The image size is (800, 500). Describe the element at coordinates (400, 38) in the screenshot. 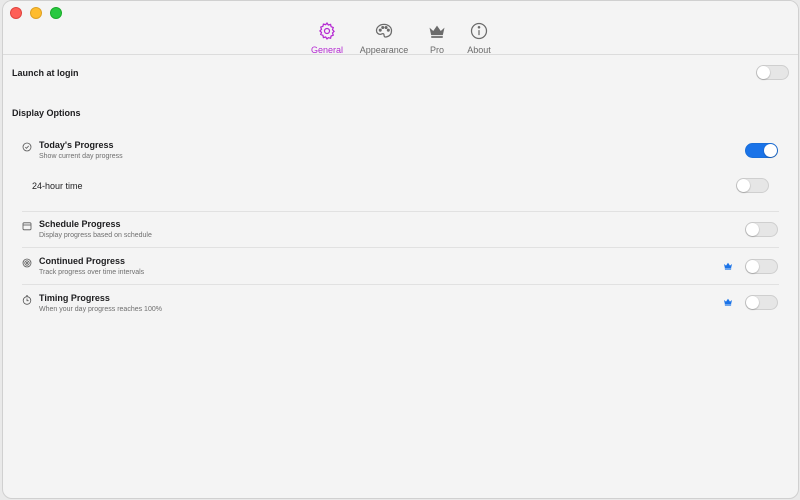

I see `preferences-tabs: General Appearance Pro About` at that location.